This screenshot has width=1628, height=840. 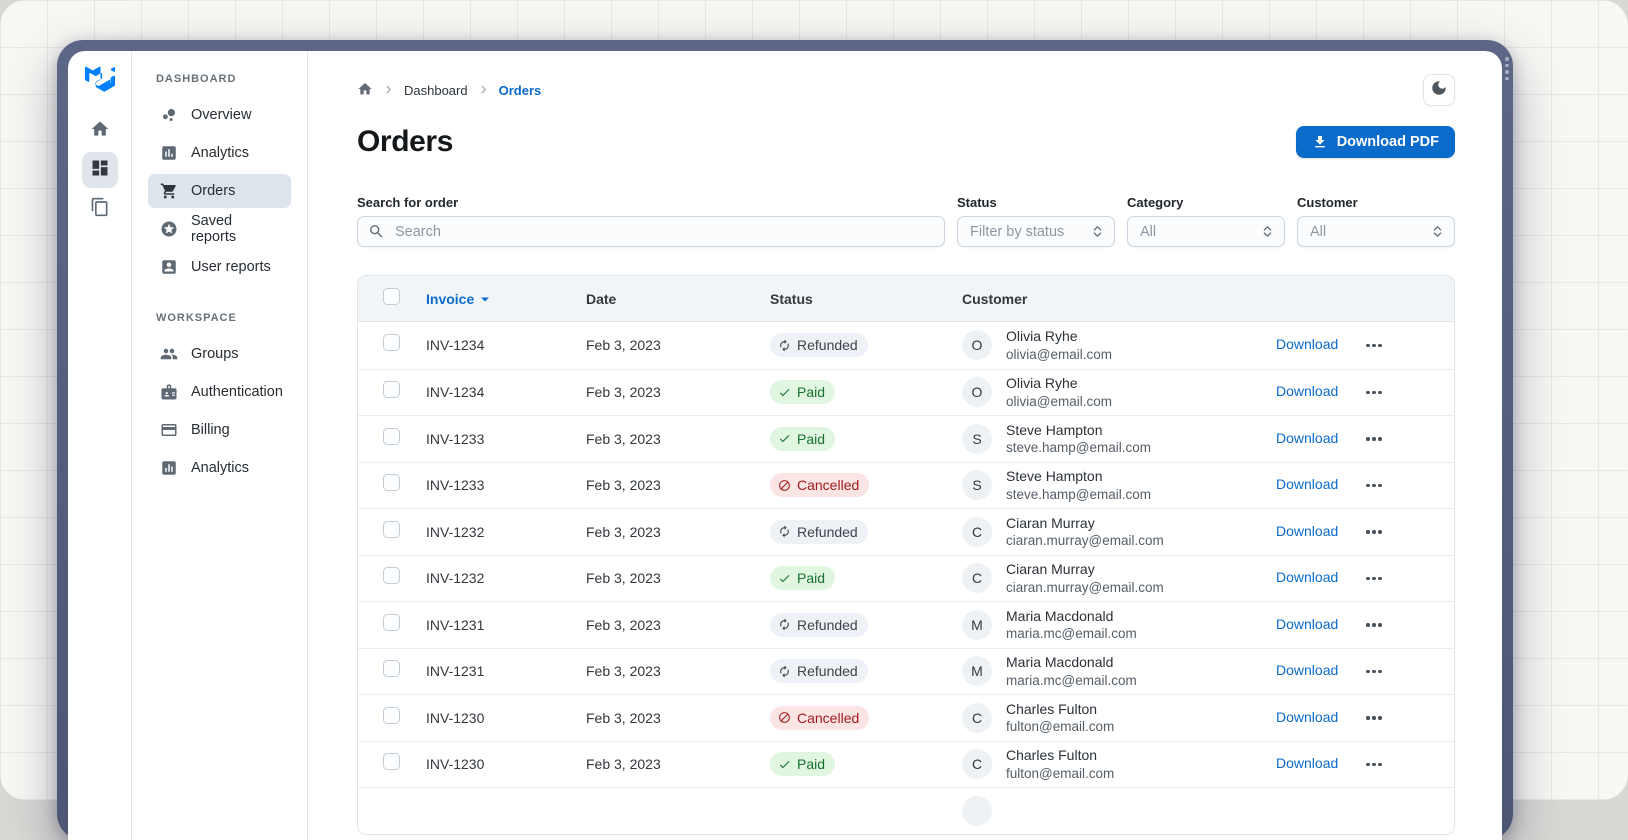 What do you see at coordinates (802, 392) in the screenshot?
I see `status-badge: Paid` at bounding box center [802, 392].